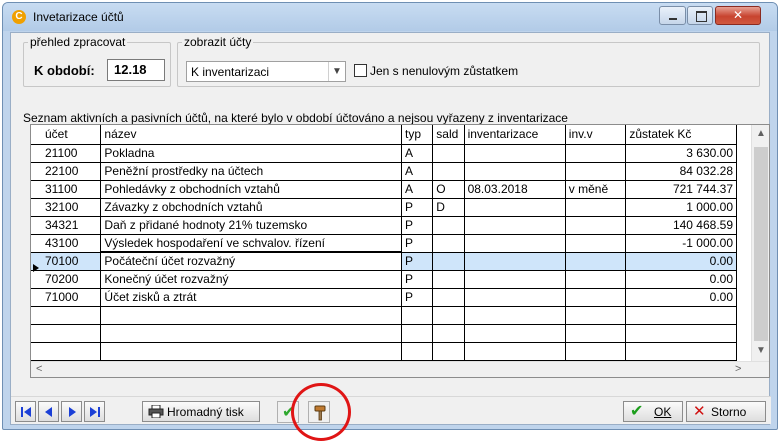 This screenshot has width=780, height=442. I want to click on cell-ucet: 21100, so click(66, 153).